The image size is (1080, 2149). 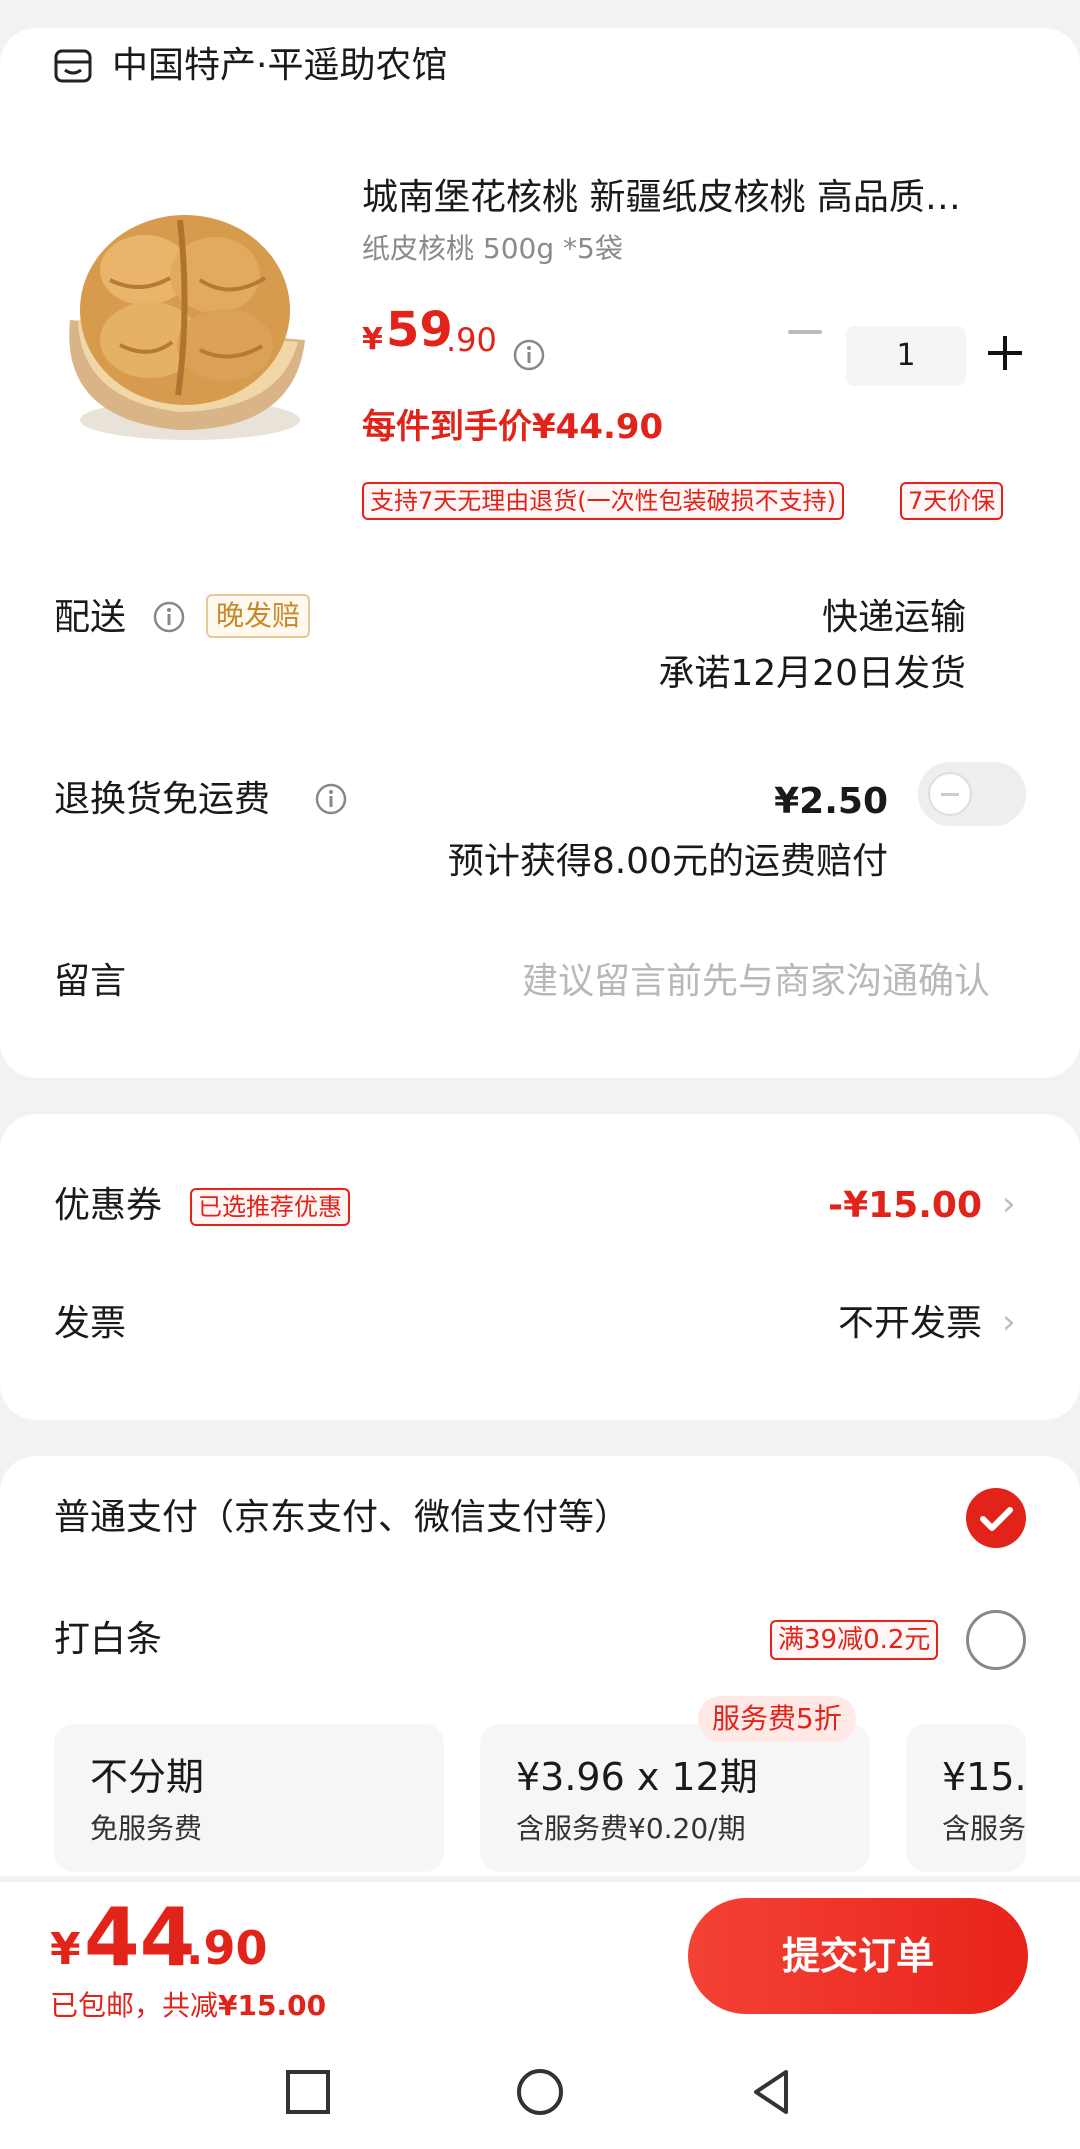 I want to click on delivery-label: 配送, so click(x=90, y=617).